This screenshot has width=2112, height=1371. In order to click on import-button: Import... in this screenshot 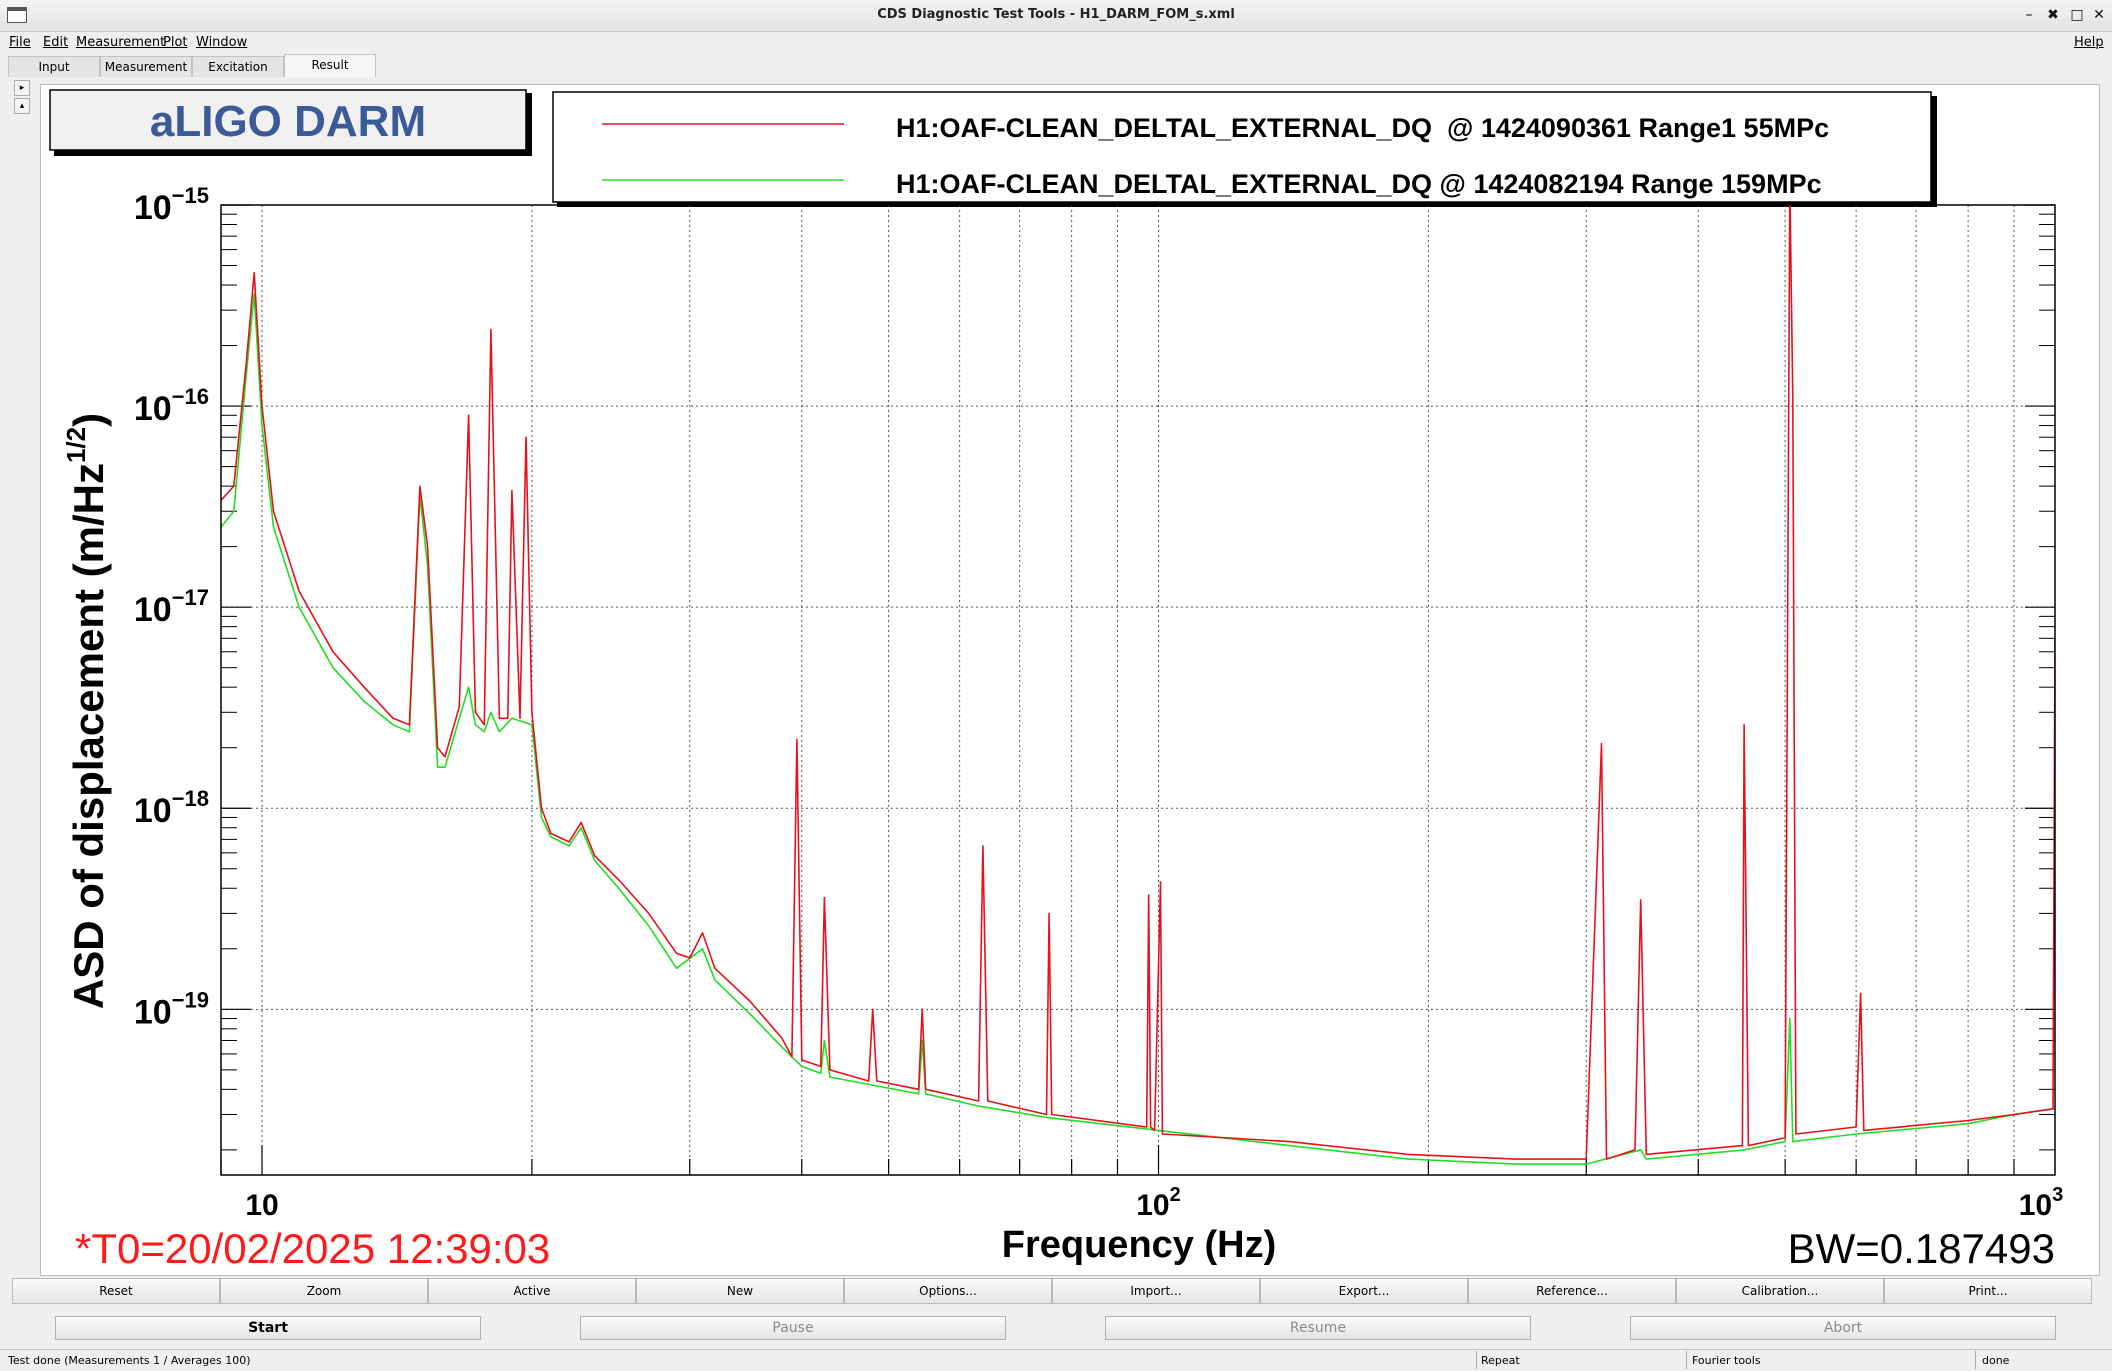, I will do `click(1156, 1291)`.